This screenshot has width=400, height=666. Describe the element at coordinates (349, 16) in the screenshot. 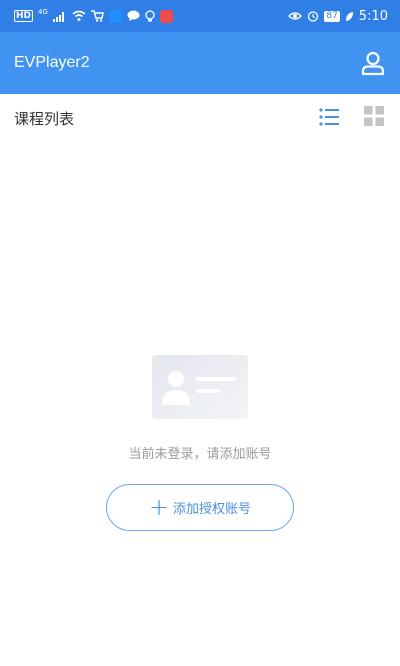

I see `leaf-icon` at that location.